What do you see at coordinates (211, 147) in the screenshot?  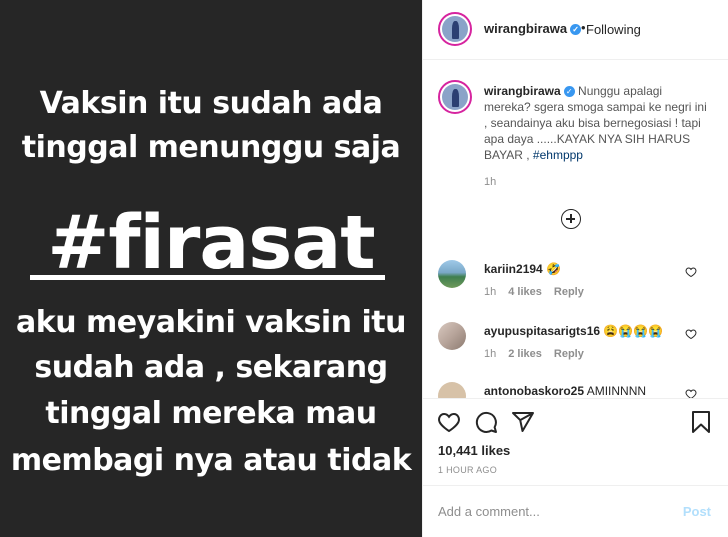 I see `image-text-line-2: tinggal menunggu saja` at bounding box center [211, 147].